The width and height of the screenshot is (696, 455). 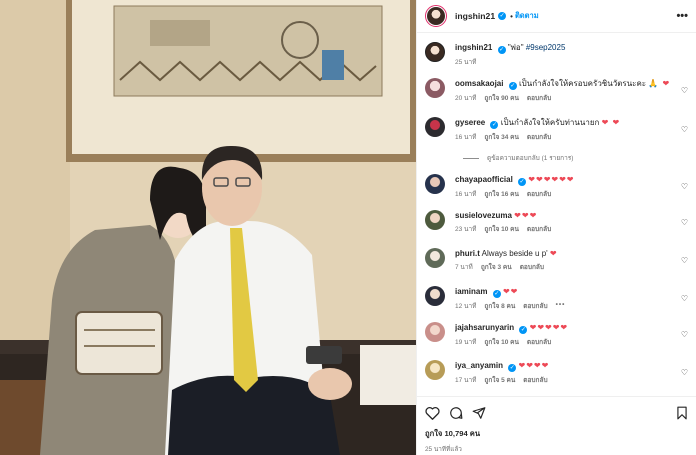 What do you see at coordinates (473, 47) in the screenshot?
I see `caption-username: ingshin21` at bounding box center [473, 47].